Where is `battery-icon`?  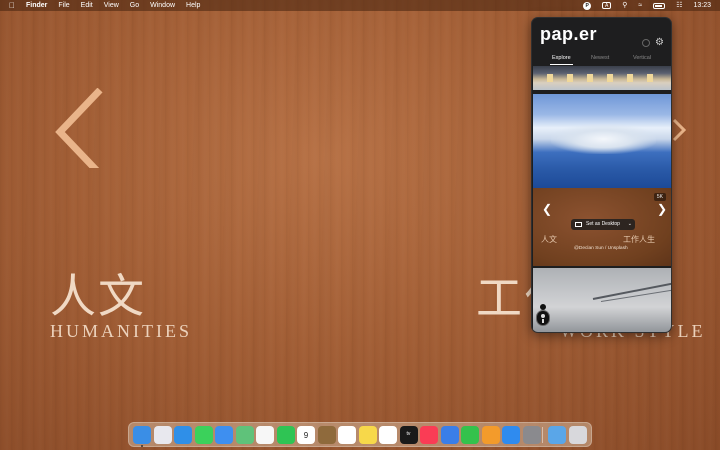
battery-icon is located at coordinates (659, 5).